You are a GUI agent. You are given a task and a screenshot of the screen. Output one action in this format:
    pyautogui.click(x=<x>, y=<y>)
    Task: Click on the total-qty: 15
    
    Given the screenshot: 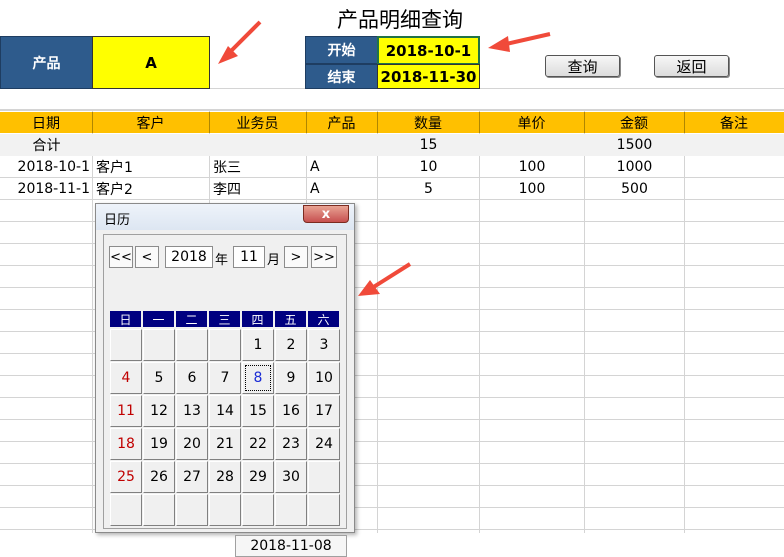 What is the action you would take?
    pyautogui.click(x=428, y=145)
    